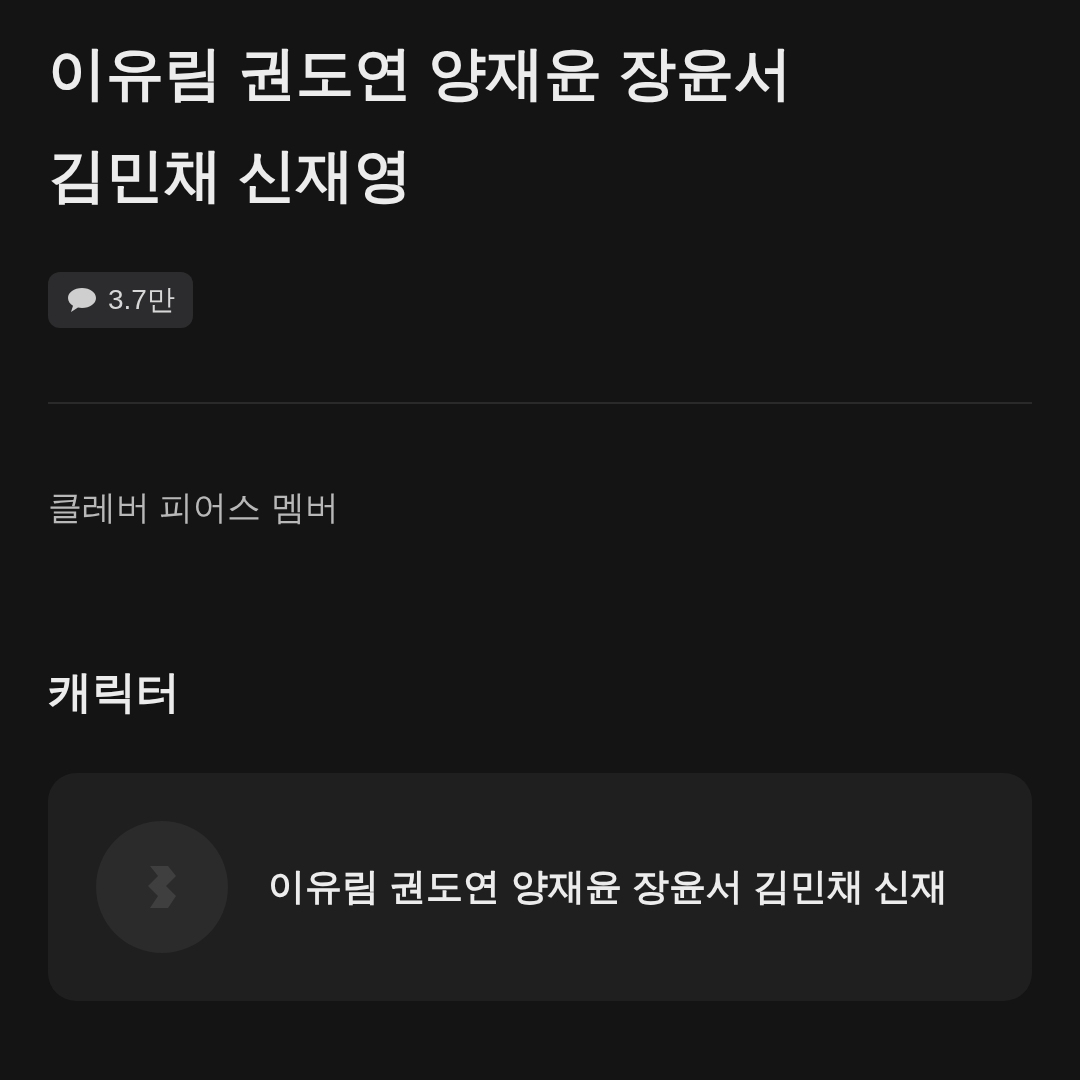 Image resolution: width=1080 pixels, height=1080 pixels. Describe the element at coordinates (141, 300) in the screenshot. I see `comment-count: 3.7만` at that location.